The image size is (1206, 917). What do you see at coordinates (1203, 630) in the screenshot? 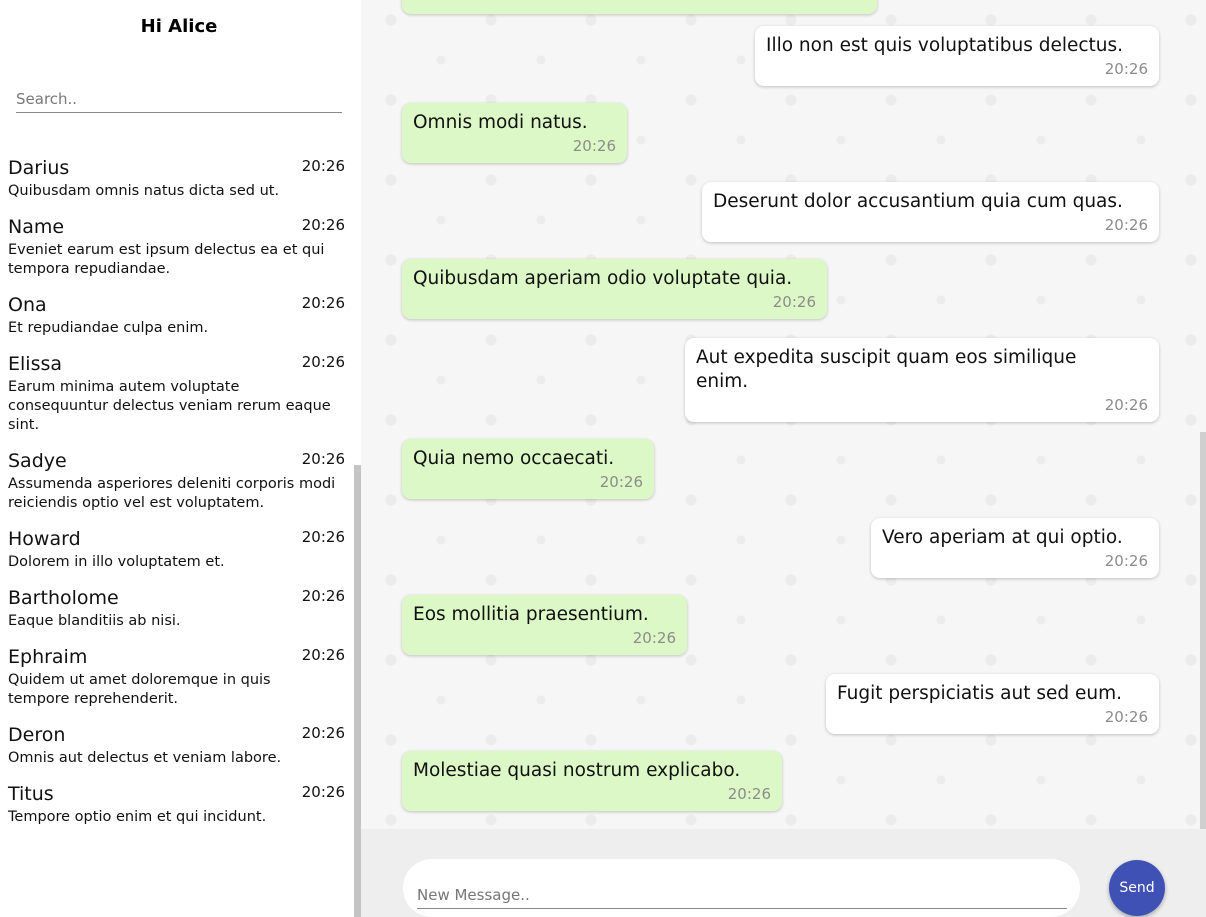
I see `chat-scrollbar-thumb` at bounding box center [1203, 630].